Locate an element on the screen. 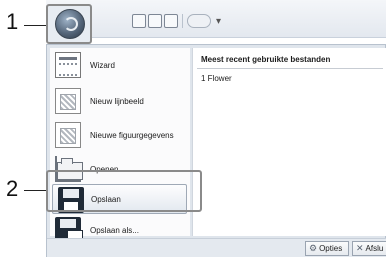 Image resolution: width=386 pixels, height=257 pixels. new-figure-data-icon is located at coordinates (68, 135).